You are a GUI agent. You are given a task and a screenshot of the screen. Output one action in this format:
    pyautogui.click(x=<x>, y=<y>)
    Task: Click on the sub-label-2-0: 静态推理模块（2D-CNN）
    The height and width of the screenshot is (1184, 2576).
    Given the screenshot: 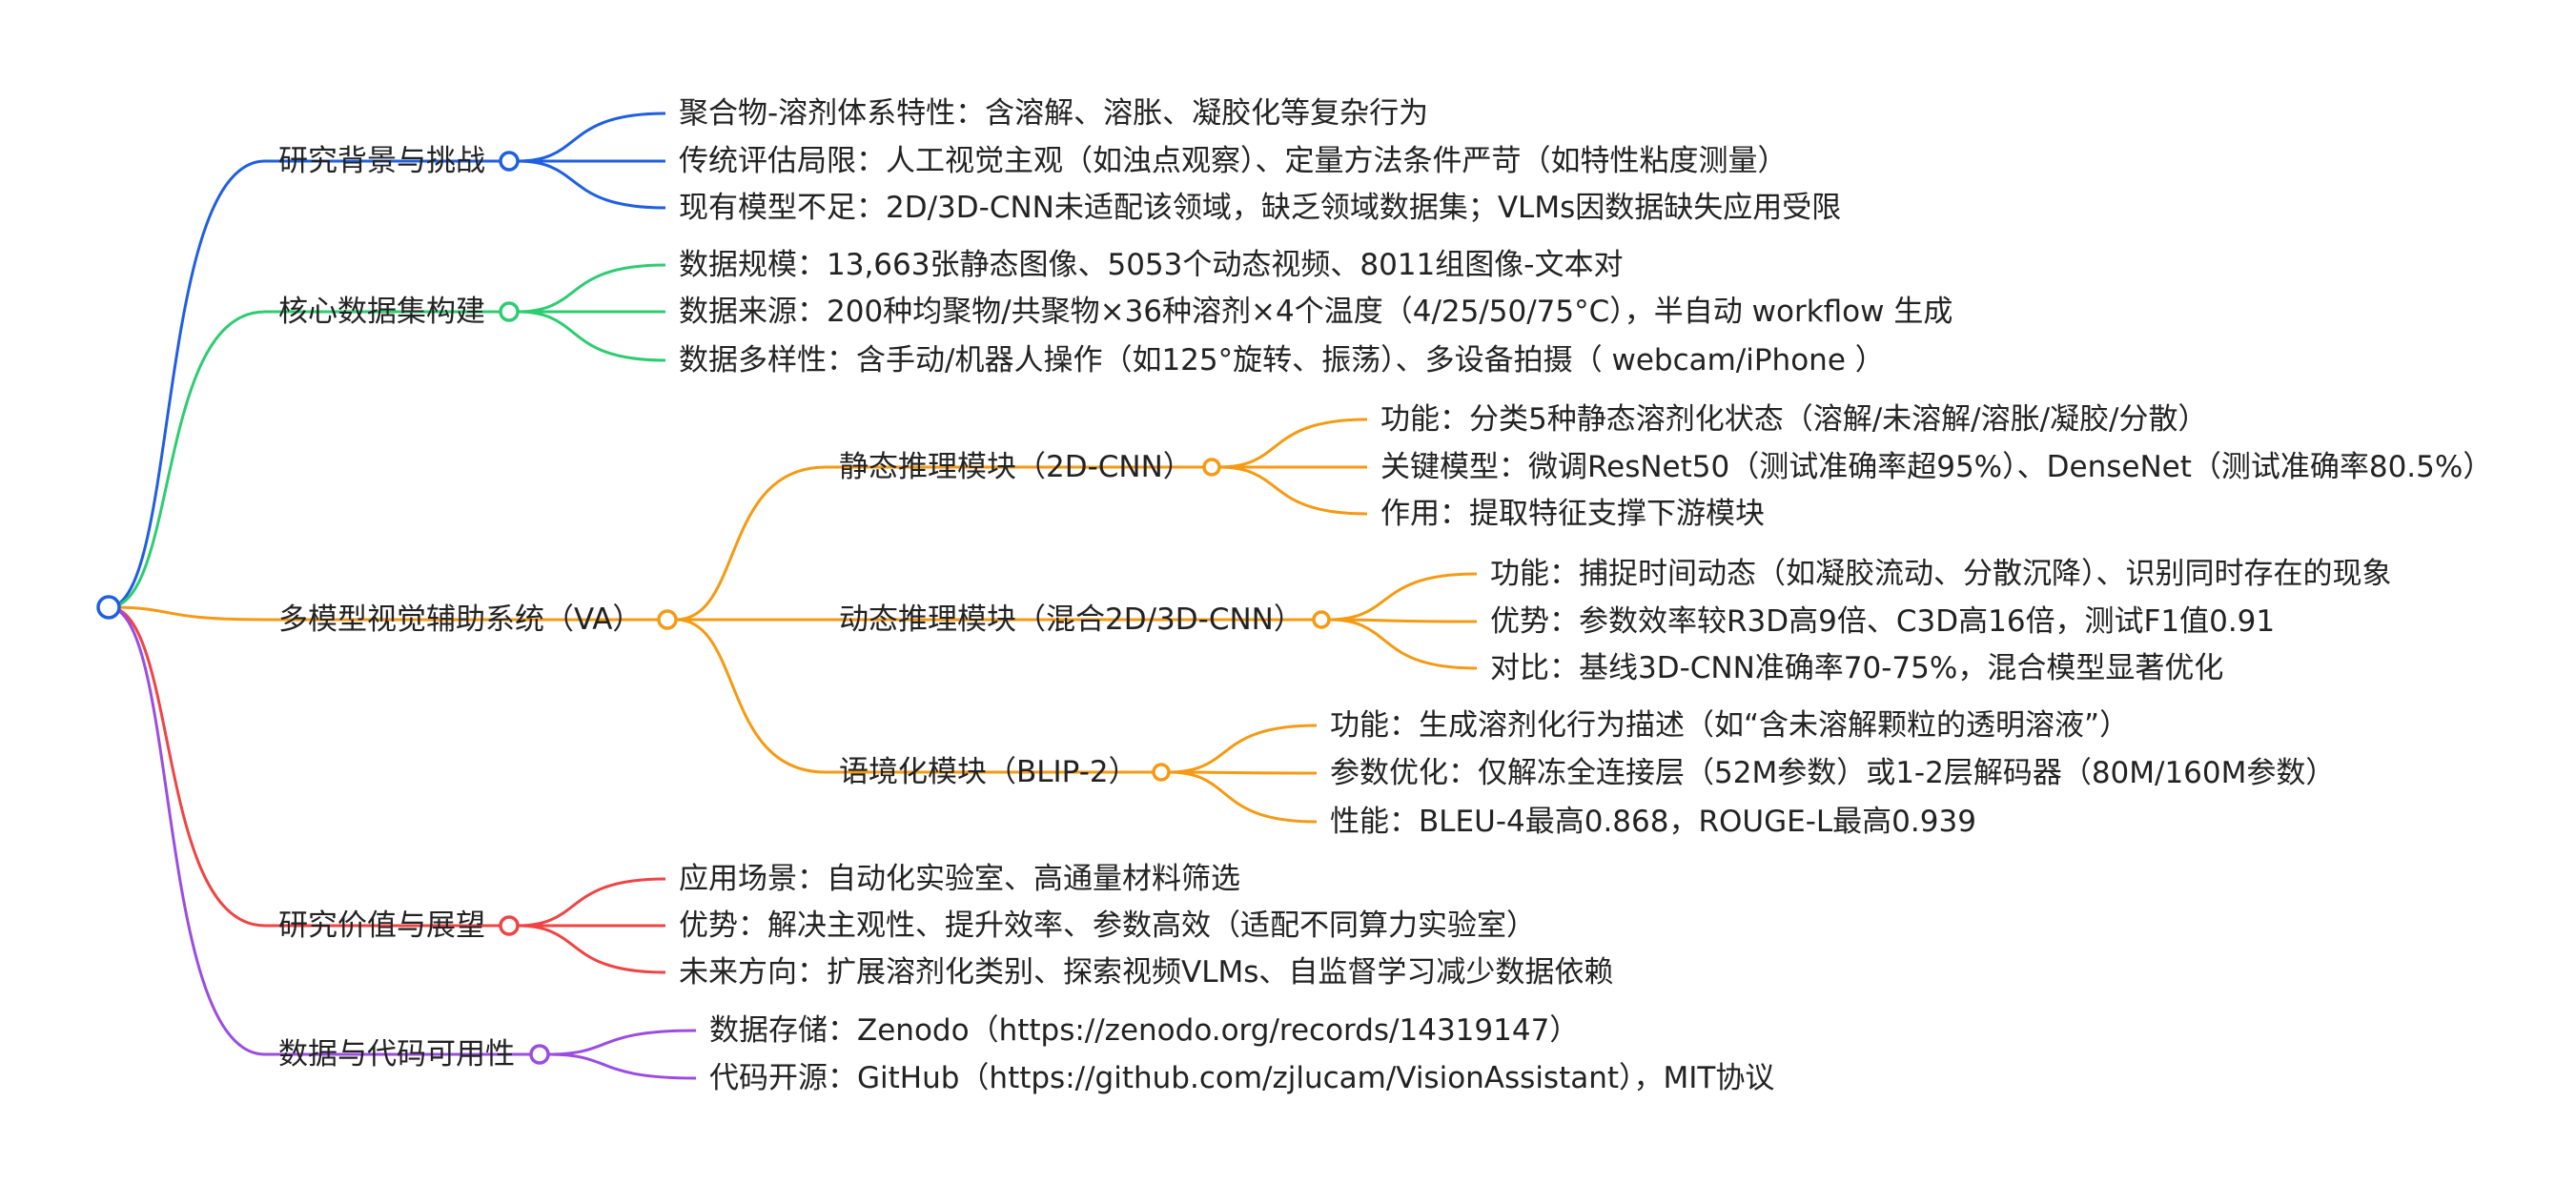 What is the action you would take?
    pyautogui.click(x=1016, y=467)
    